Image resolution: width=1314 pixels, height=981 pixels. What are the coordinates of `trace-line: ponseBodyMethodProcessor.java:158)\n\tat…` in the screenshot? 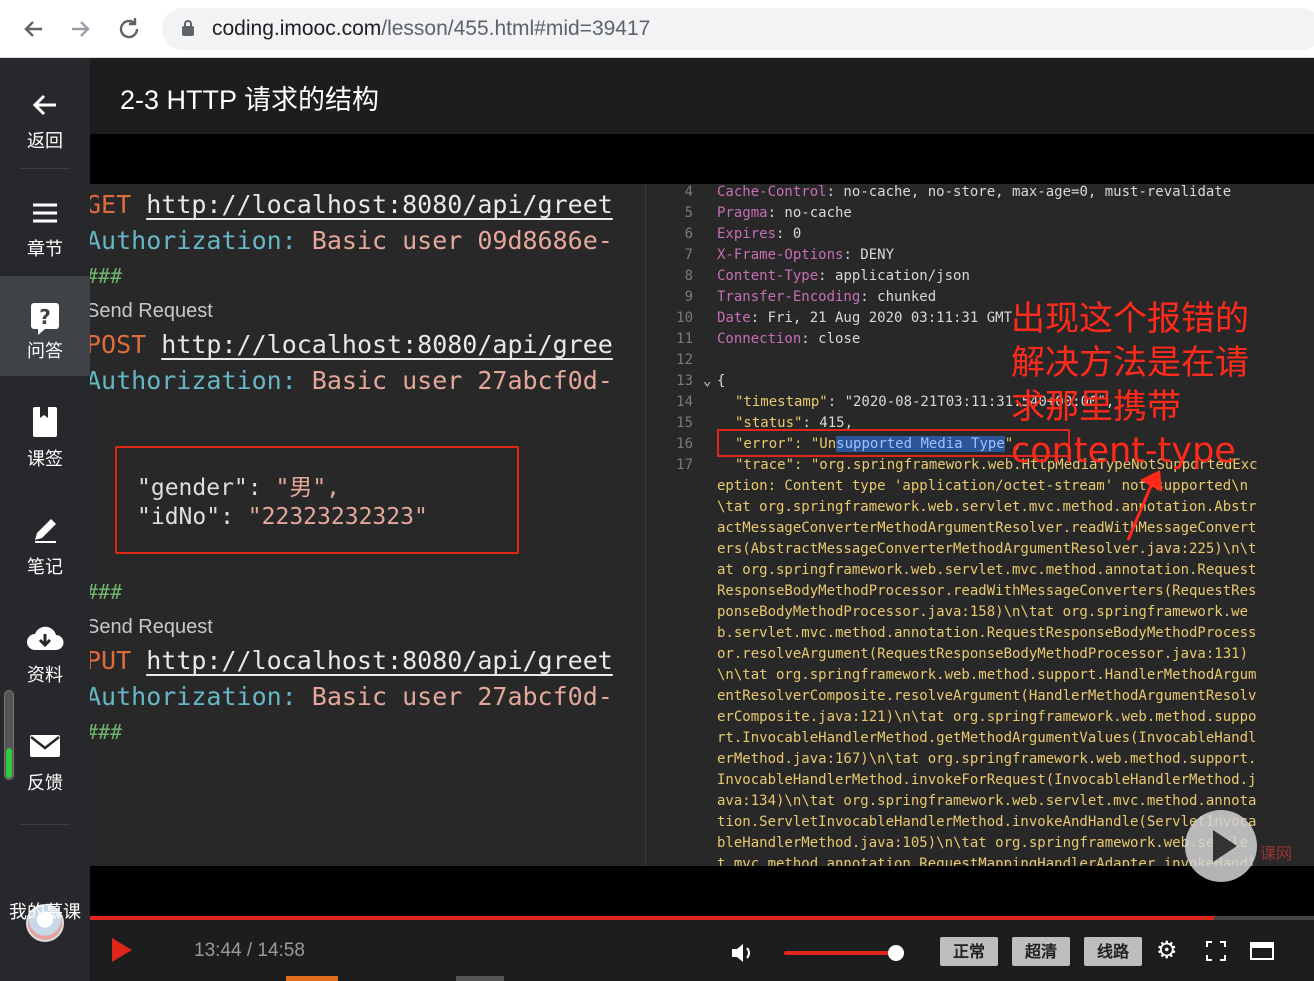 It's located at (983, 612).